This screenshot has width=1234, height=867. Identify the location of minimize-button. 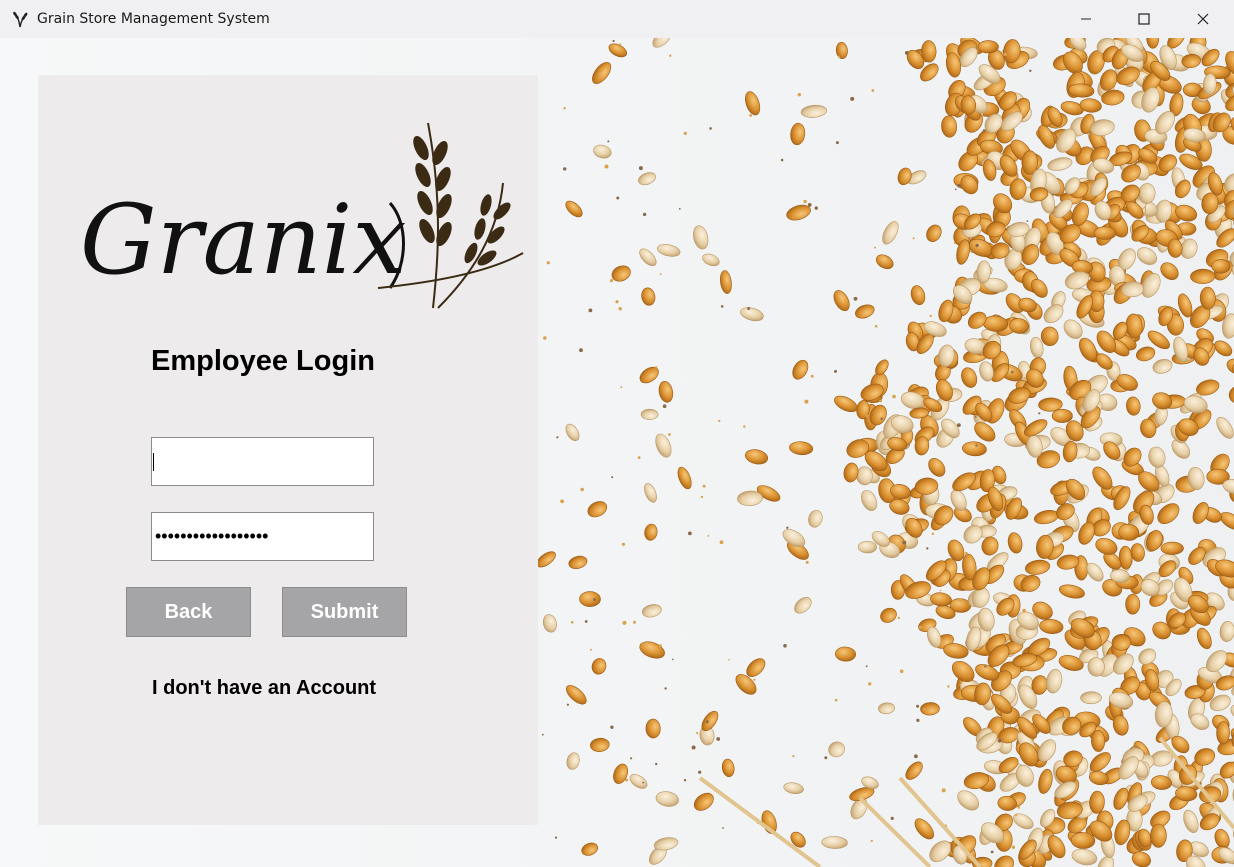
(1086, 19).